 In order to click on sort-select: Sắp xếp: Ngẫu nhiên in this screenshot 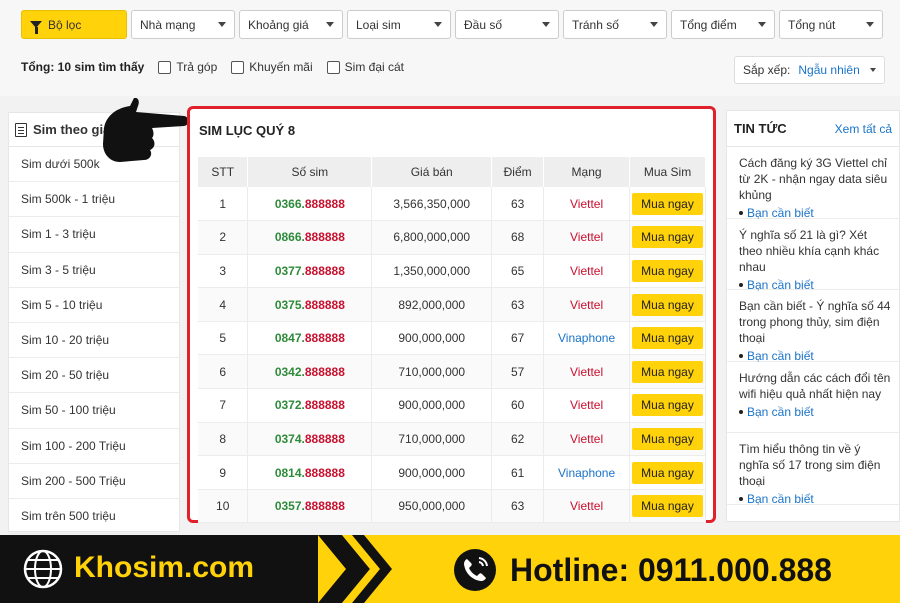, I will do `click(809, 70)`.